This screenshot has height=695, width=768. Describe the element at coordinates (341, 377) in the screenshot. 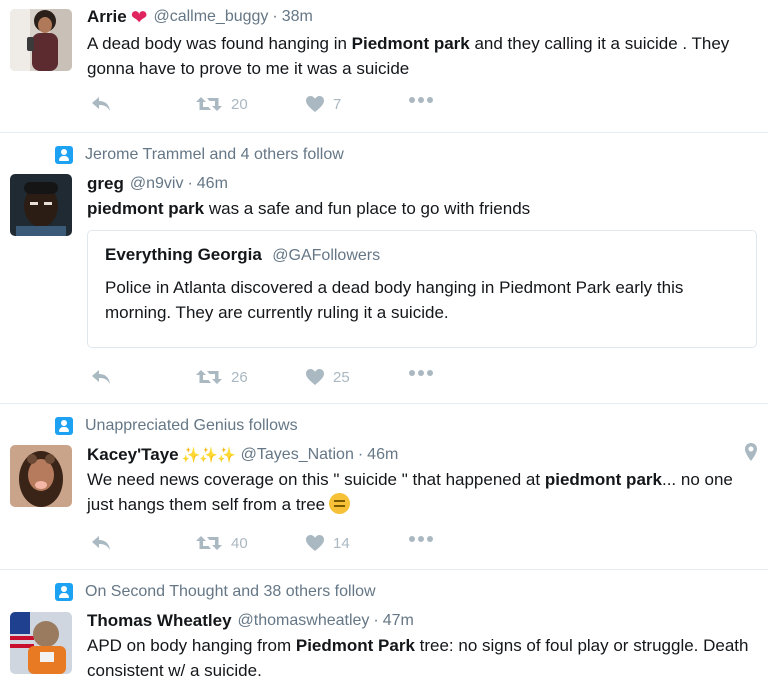

I see `like-count: 25` at that location.